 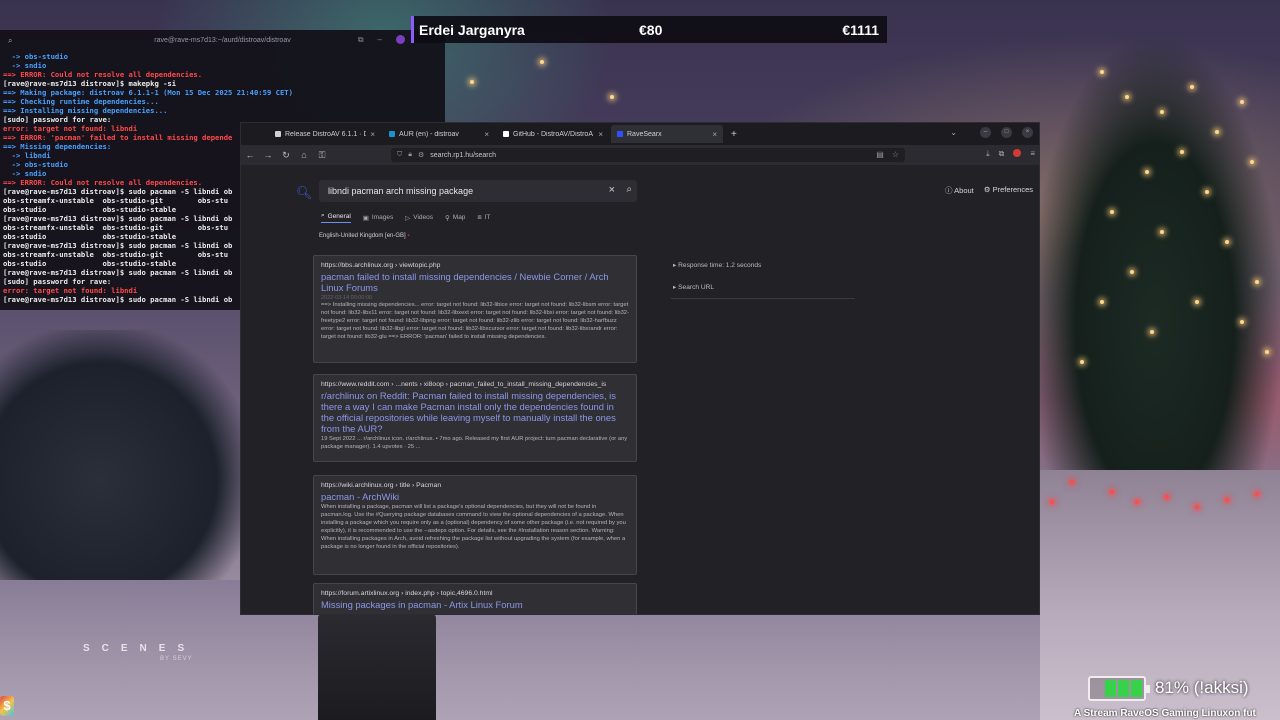 What do you see at coordinates (421, 155) in the screenshot?
I see `permissions-icon: ⚙` at bounding box center [421, 155].